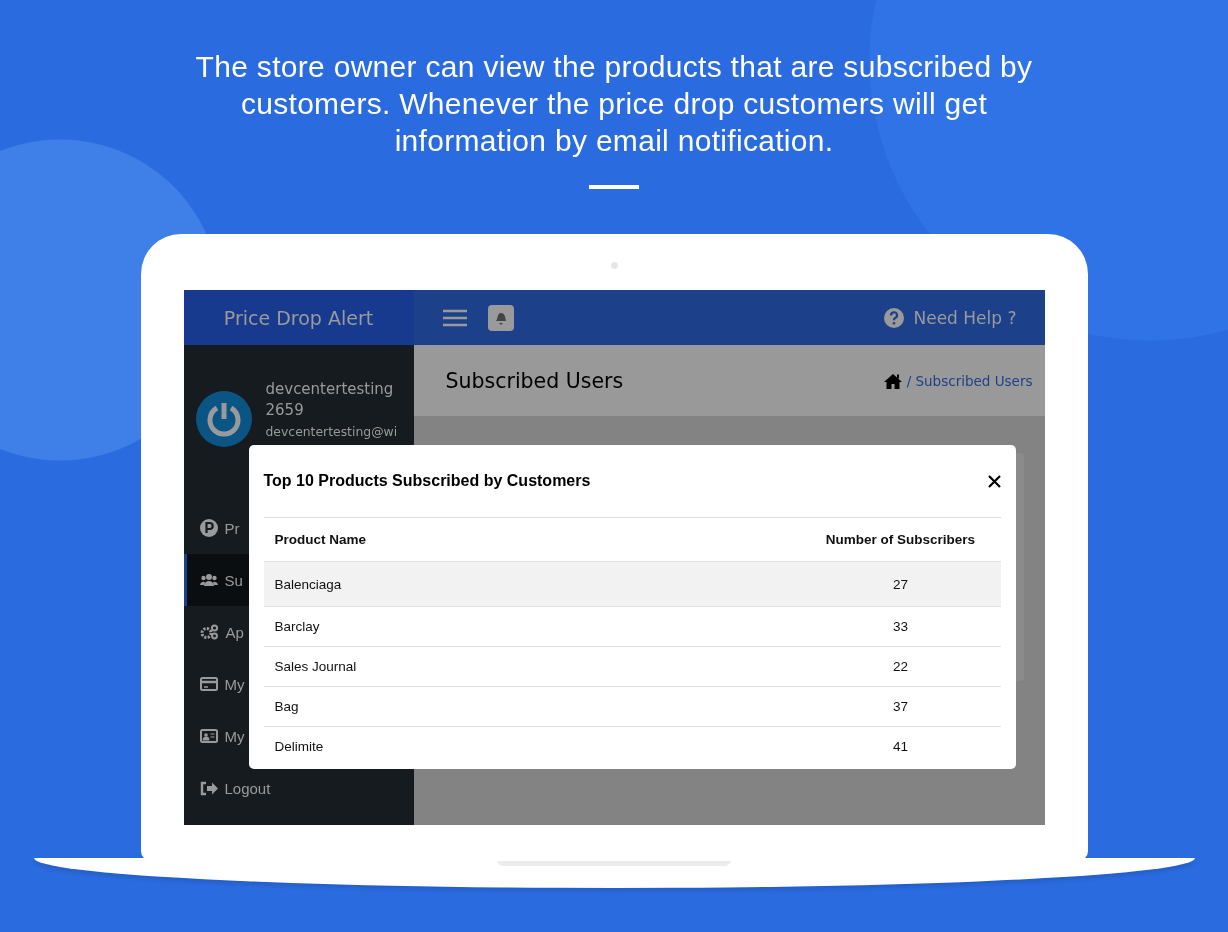  I want to click on column-header: Number of Subscribers, so click(900, 539).